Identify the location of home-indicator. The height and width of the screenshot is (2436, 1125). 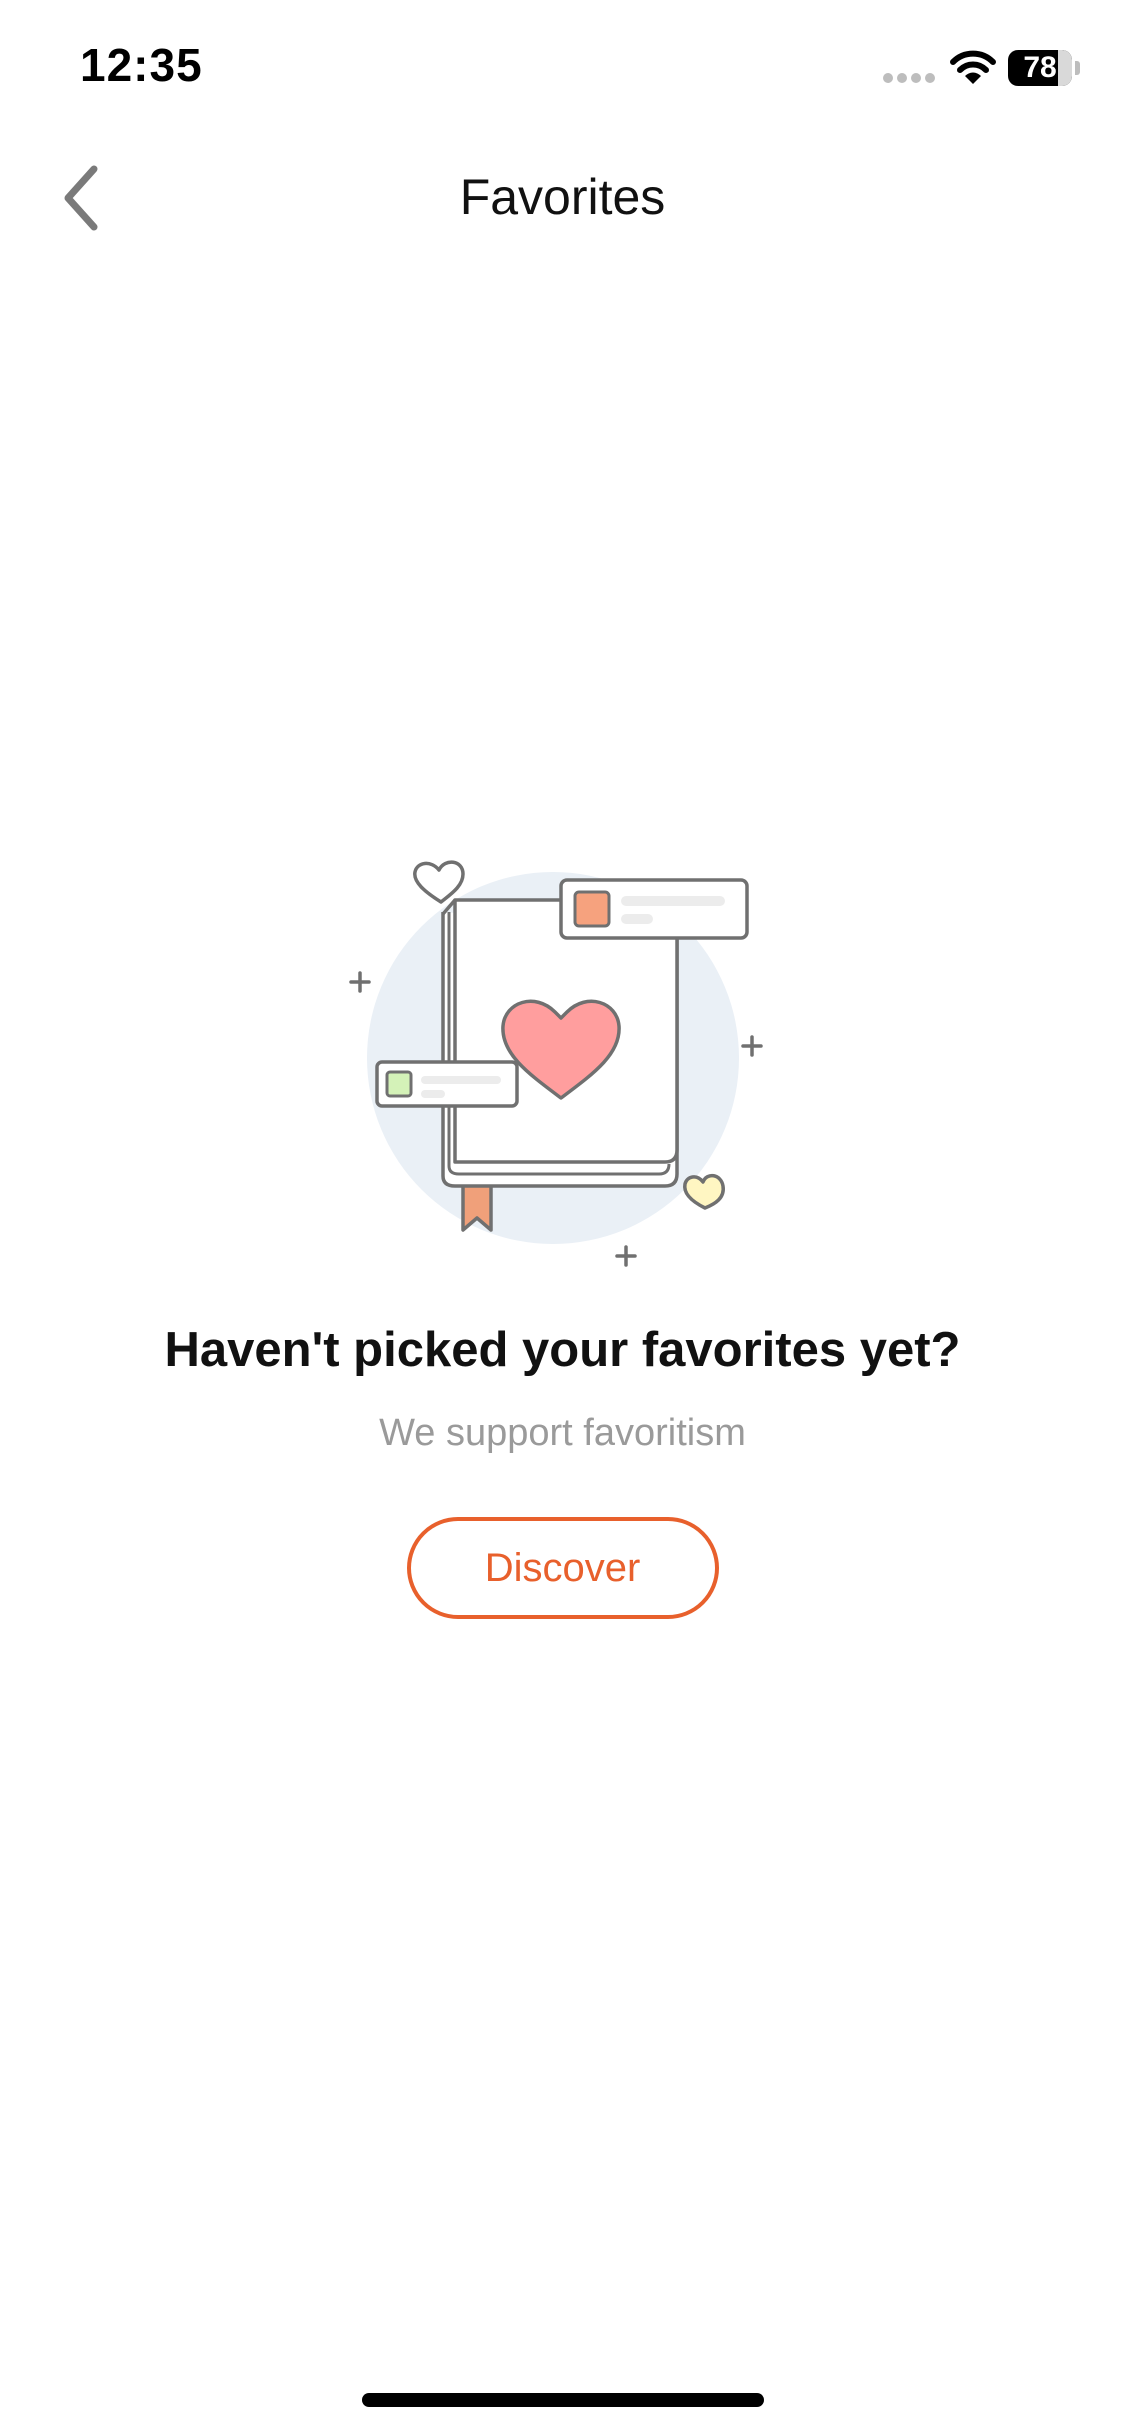
(563, 2400).